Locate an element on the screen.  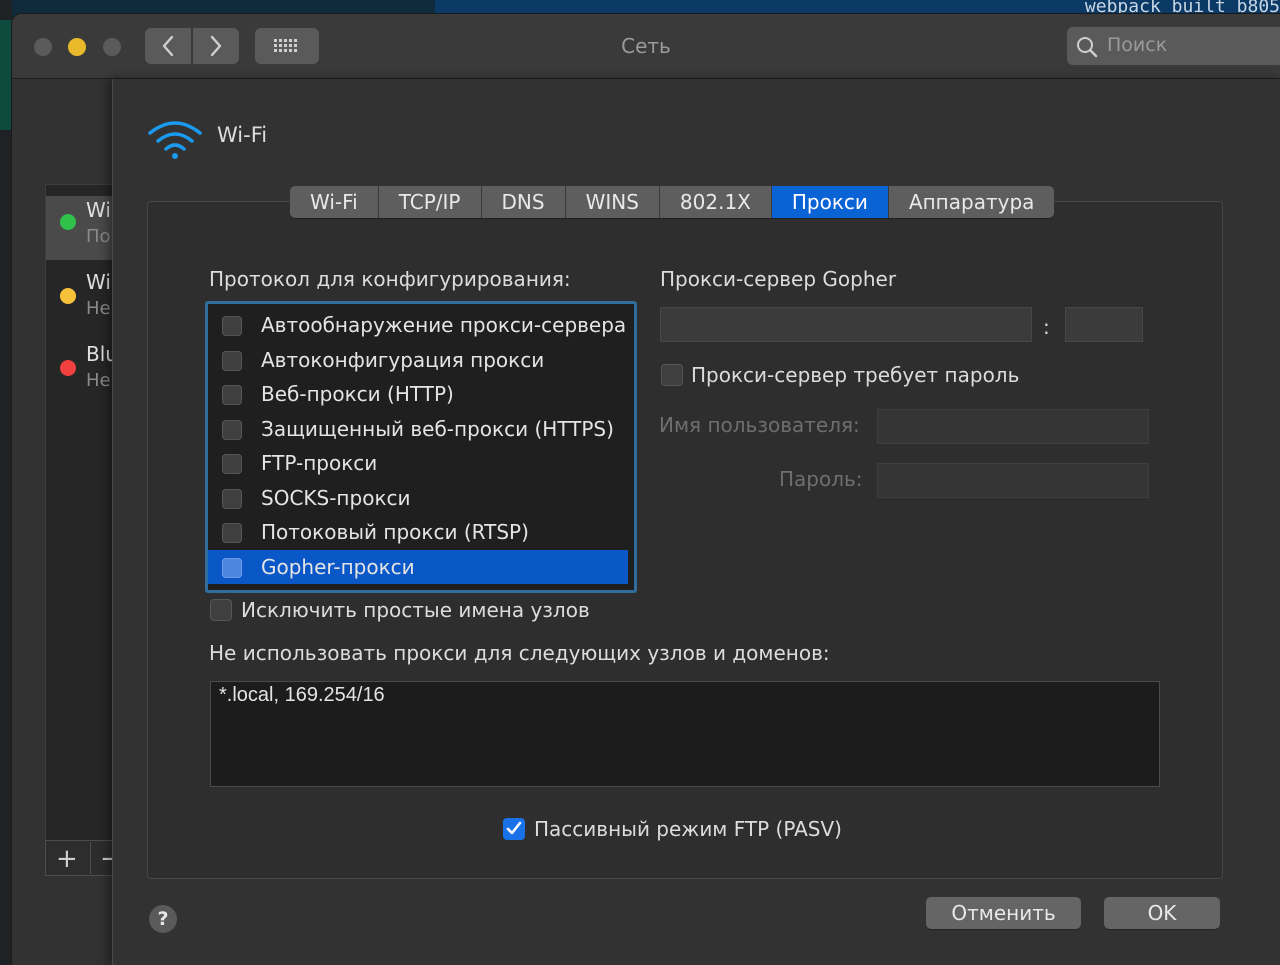
desktop-background-strip is located at coordinates (6, 482).